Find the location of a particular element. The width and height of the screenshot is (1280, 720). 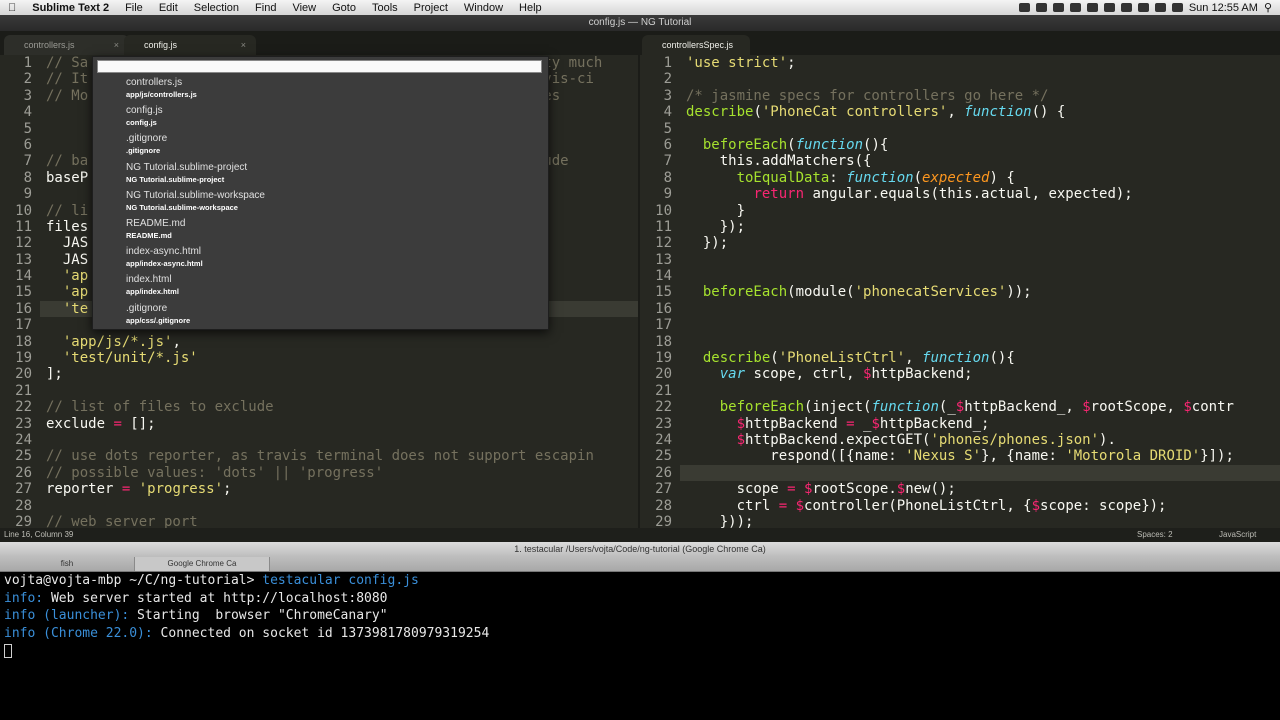

code-token: (){ is located at coordinates (876, 144).